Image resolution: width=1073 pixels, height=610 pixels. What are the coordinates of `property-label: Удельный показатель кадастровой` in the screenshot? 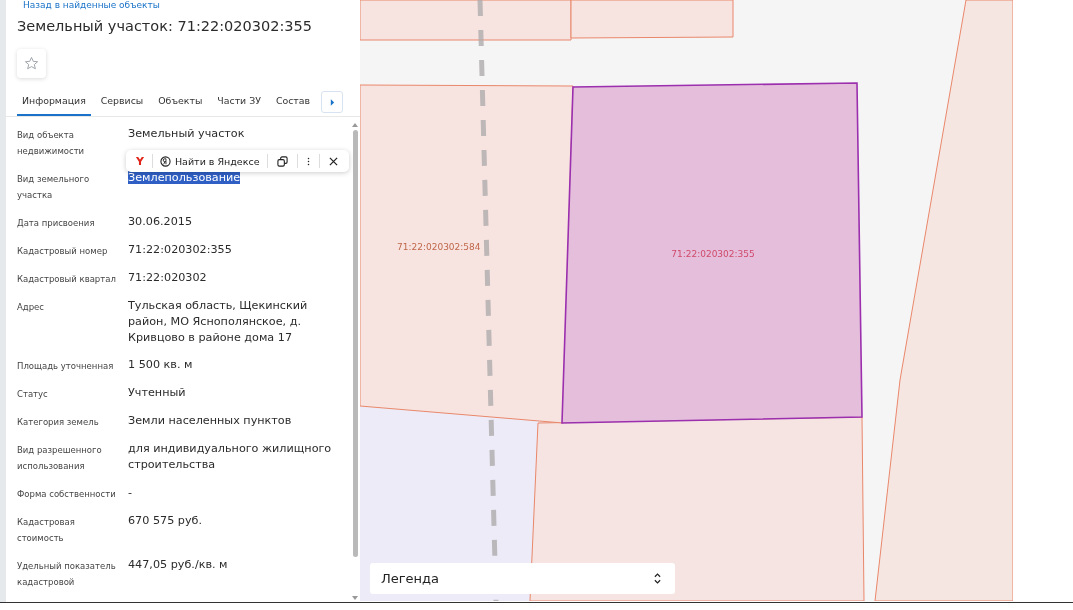 It's located at (67, 574).